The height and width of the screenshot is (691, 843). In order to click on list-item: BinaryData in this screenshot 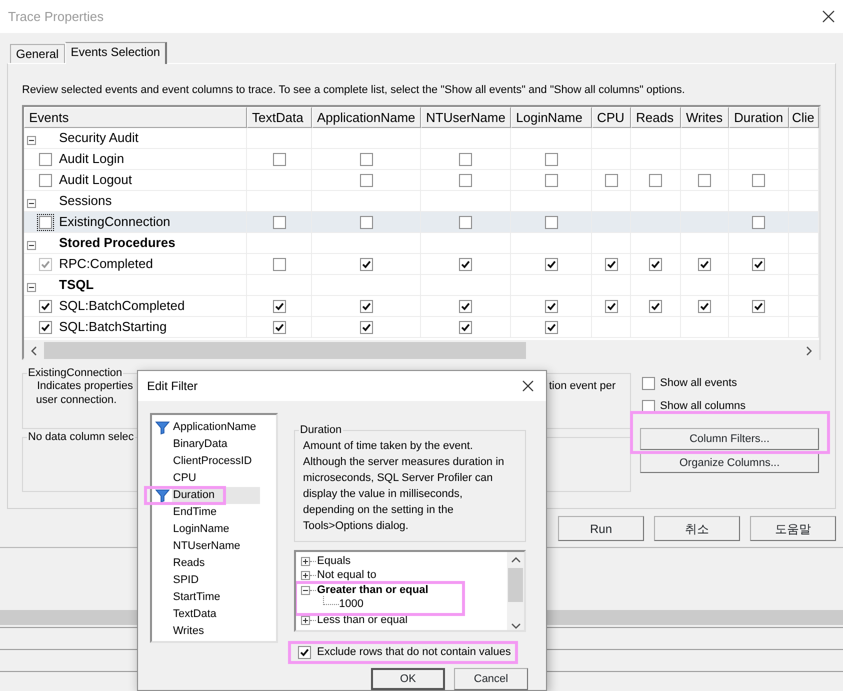, I will do `click(214, 444)`.